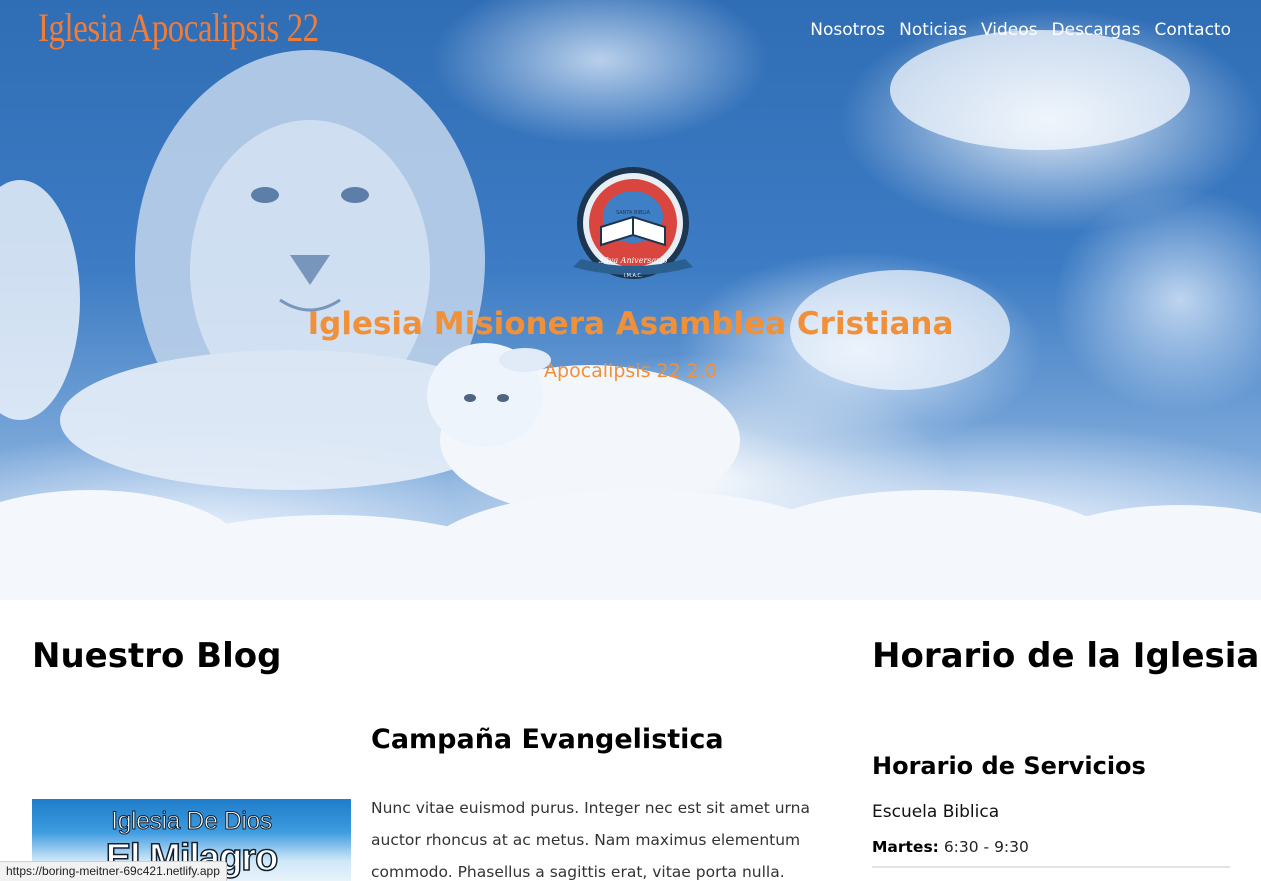 Image resolution: width=1261 pixels, height=881 pixels. Describe the element at coordinates (192, 821) in the screenshot. I see `thumbnail-caption-line1: Iglesia De Dios` at that location.